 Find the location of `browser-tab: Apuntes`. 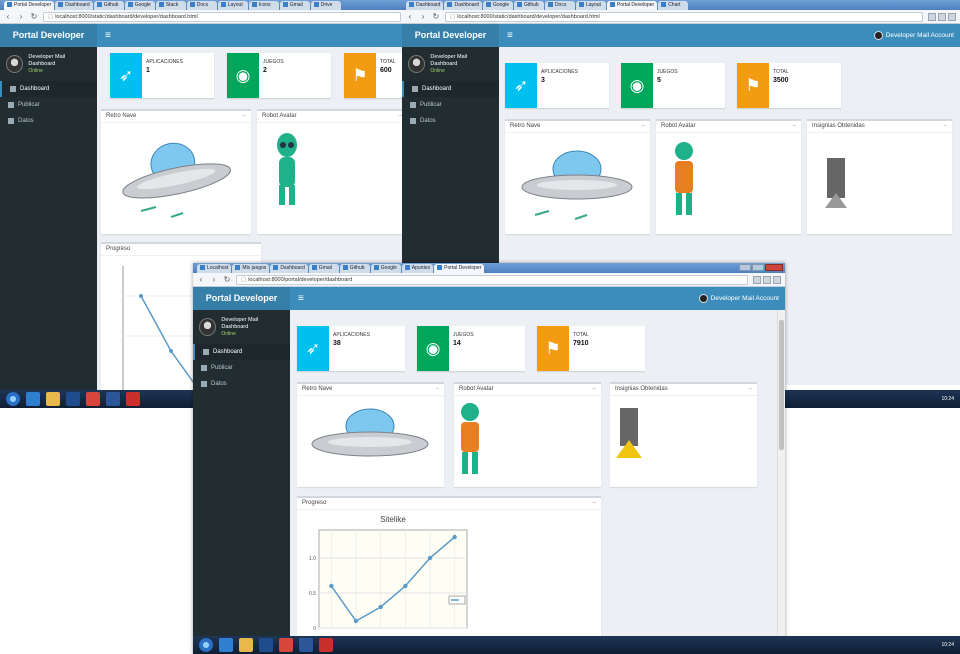

browser-tab: Apuntes is located at coordinates (417, 268).